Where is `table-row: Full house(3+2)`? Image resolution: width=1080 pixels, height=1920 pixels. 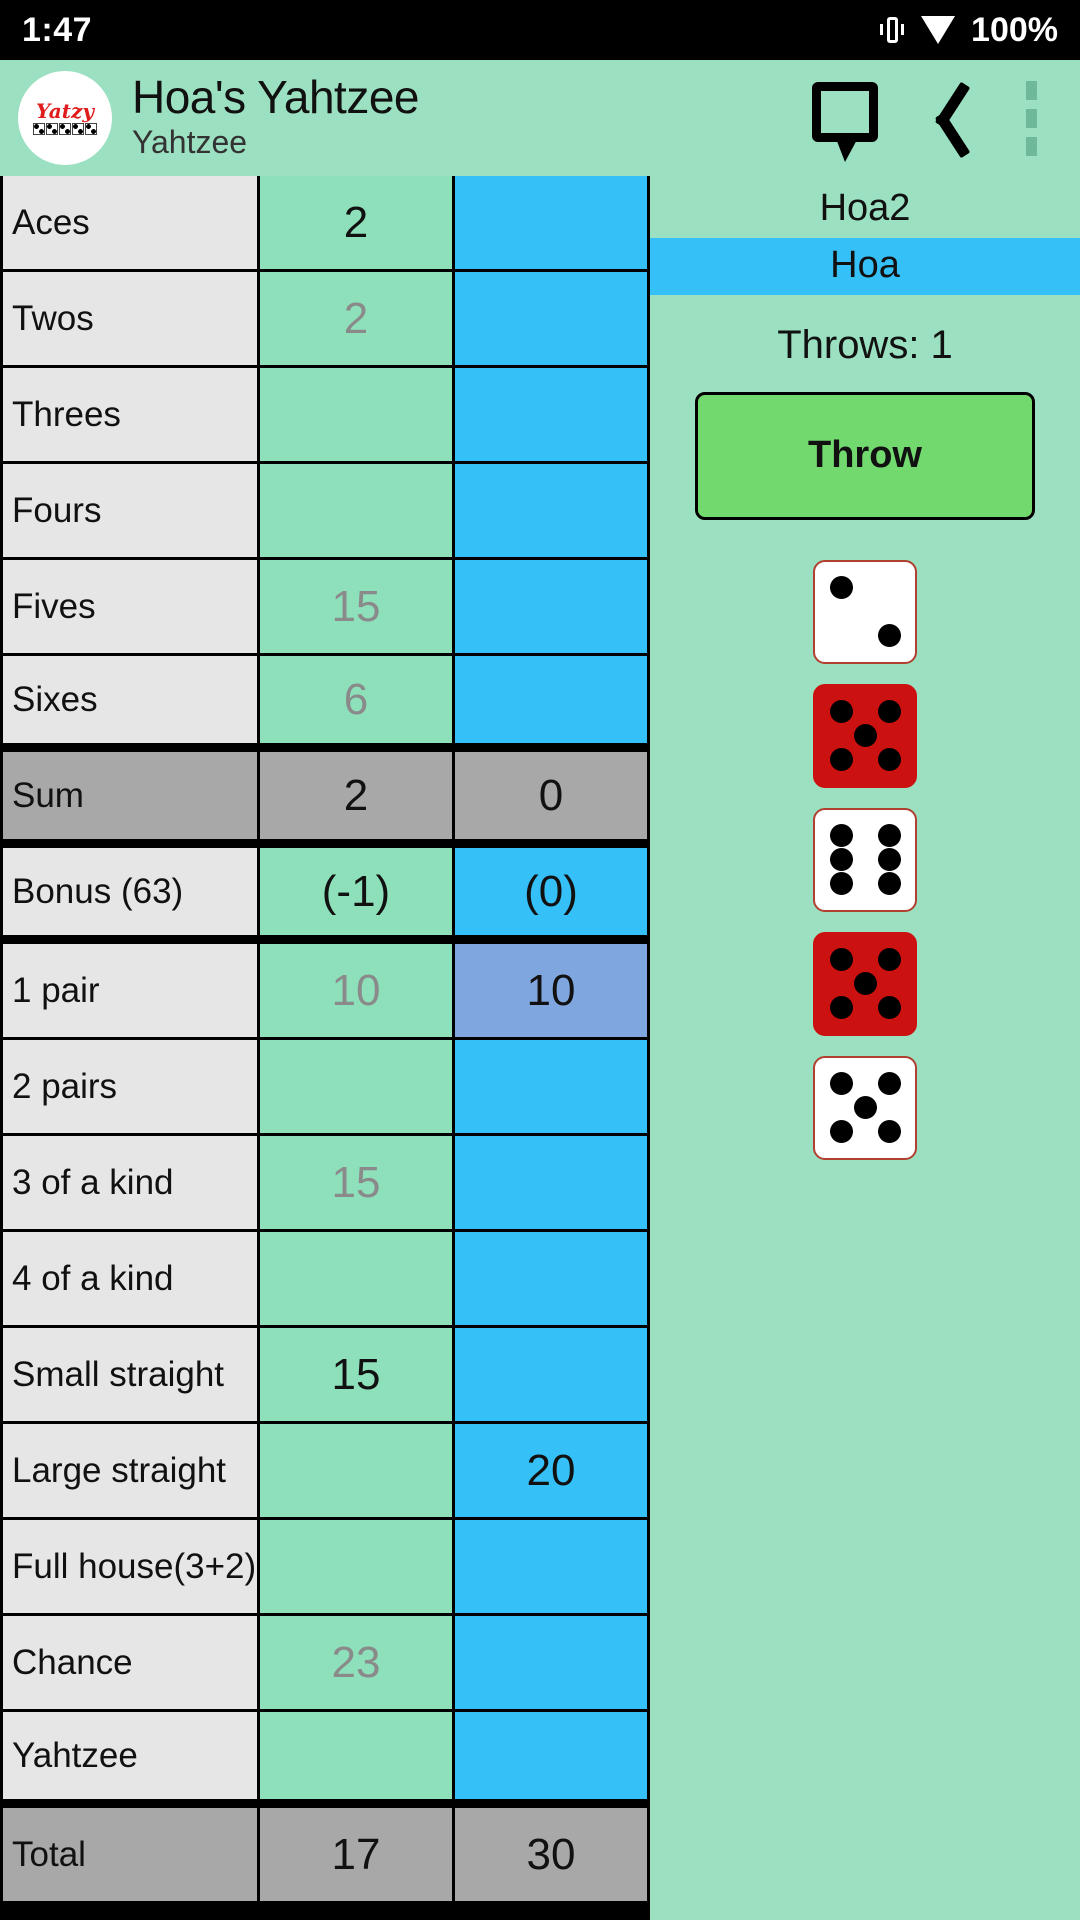 table-row: Full house(3+2) is located at coordinates (325, 1568).